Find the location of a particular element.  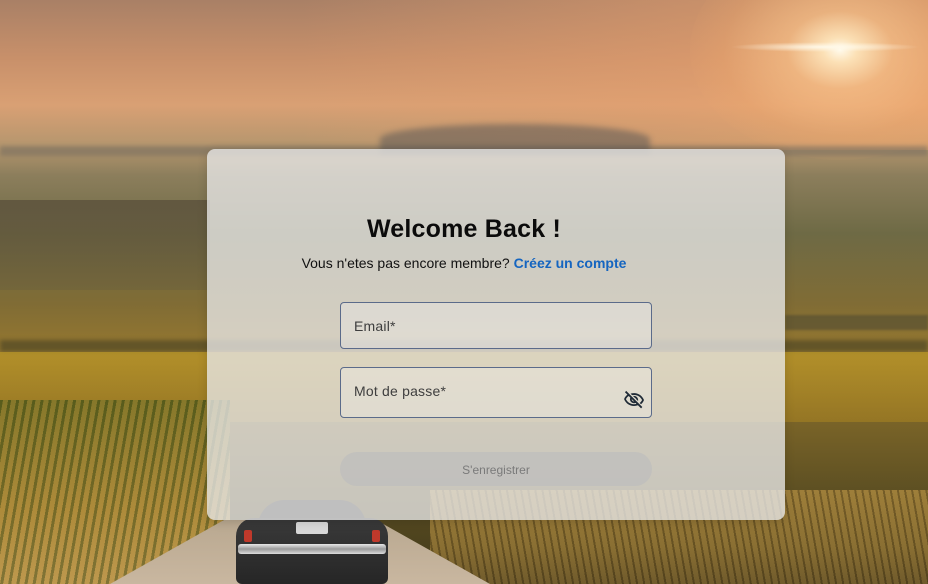

register-button: S'enregistrer is located at coordinates (496, 469).